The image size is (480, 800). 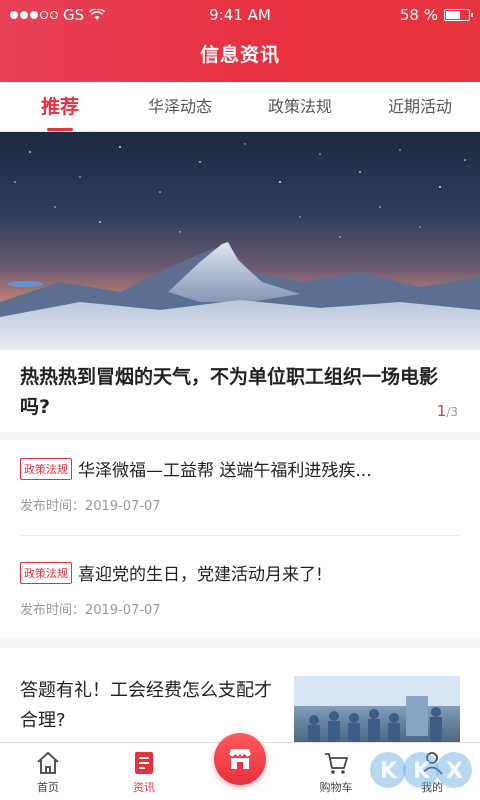 I want to click on featured-headline: 热热热到冒烟的天气，不为单位职工组织一场电影吗?, so click(x=229, y=392).